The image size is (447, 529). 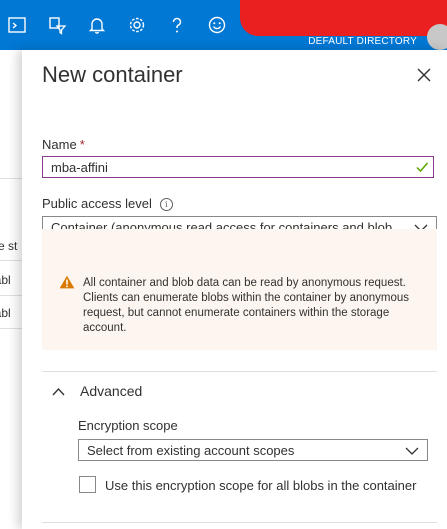 What do you see at coordinates (82, 144) in the screenshot?
I see `required-marker: *` at bounding box center [82, 144].